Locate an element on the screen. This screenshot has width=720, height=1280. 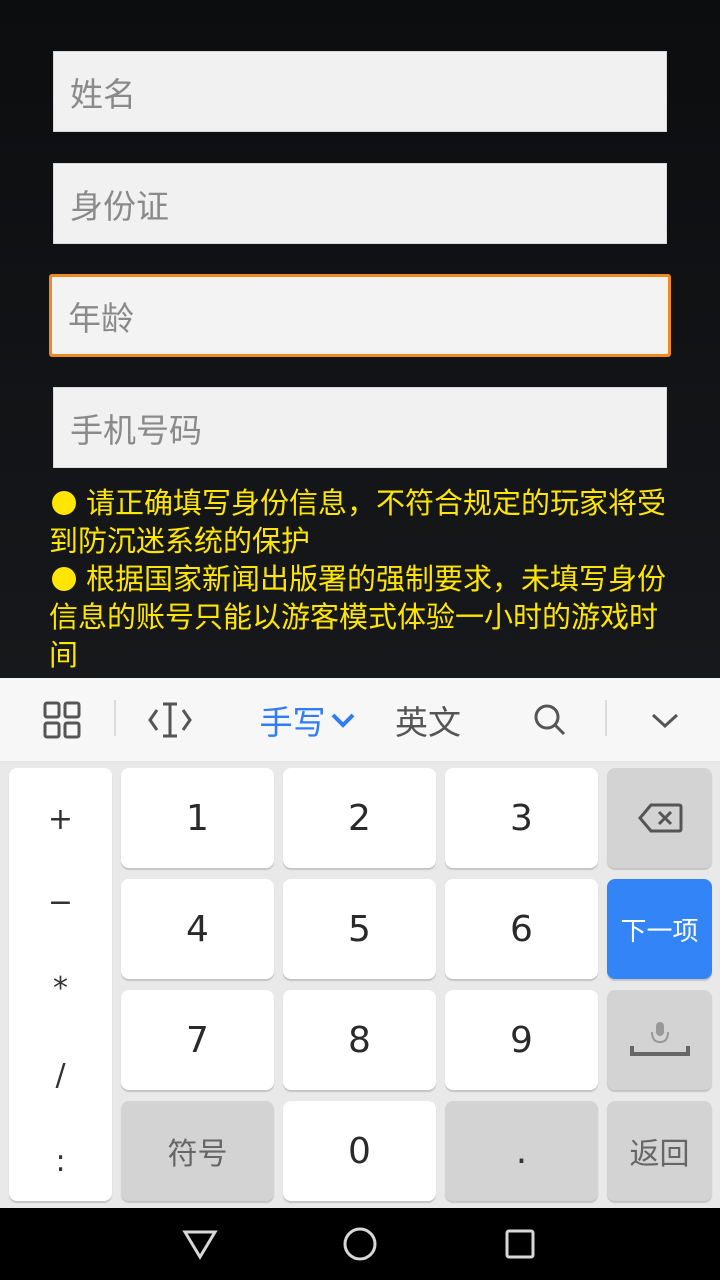
search-icon is located at coordinates (550, 720).